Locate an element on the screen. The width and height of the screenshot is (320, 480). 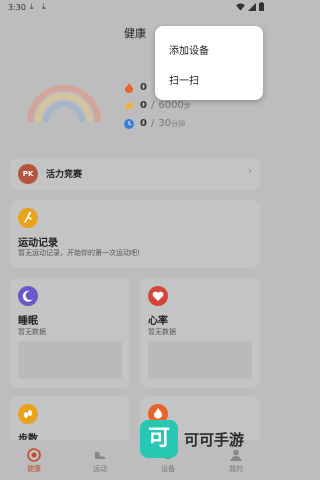
nav-label-device: 设备 is located at coordinates (168, 469).